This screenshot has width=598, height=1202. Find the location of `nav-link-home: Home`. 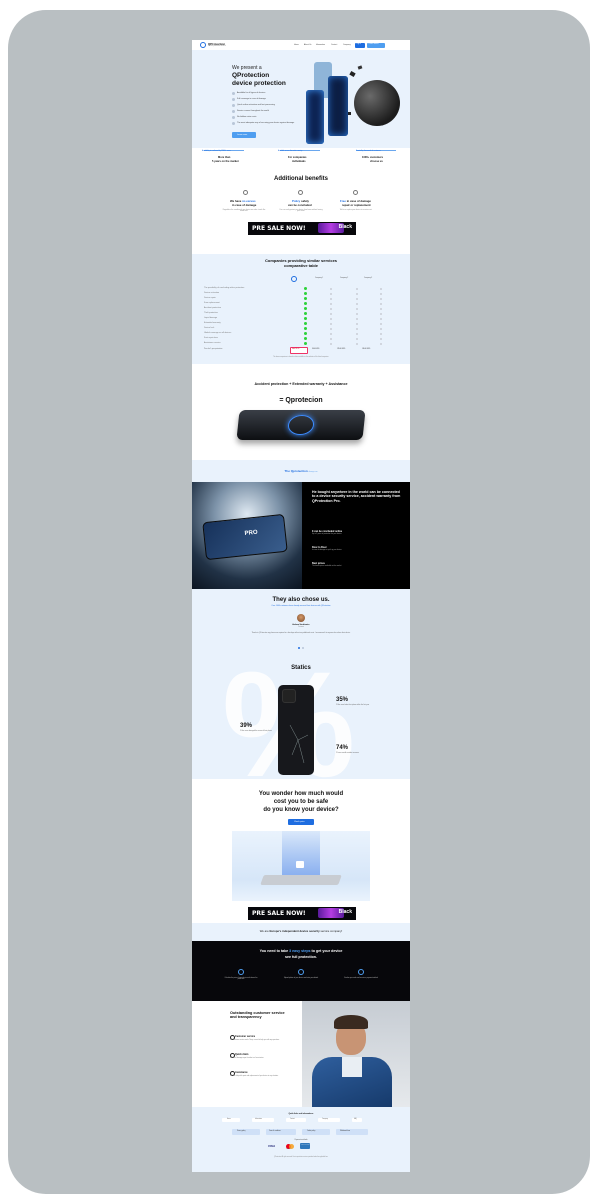

nav-link-home: Home is located at coordinates (296, 45).